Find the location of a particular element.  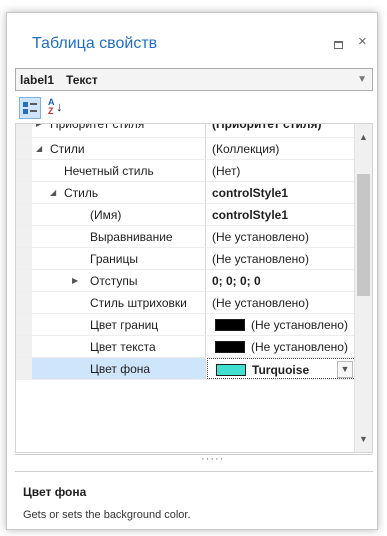

property-name-cell: Нечетный стиль is located at coordinates (119, 170).